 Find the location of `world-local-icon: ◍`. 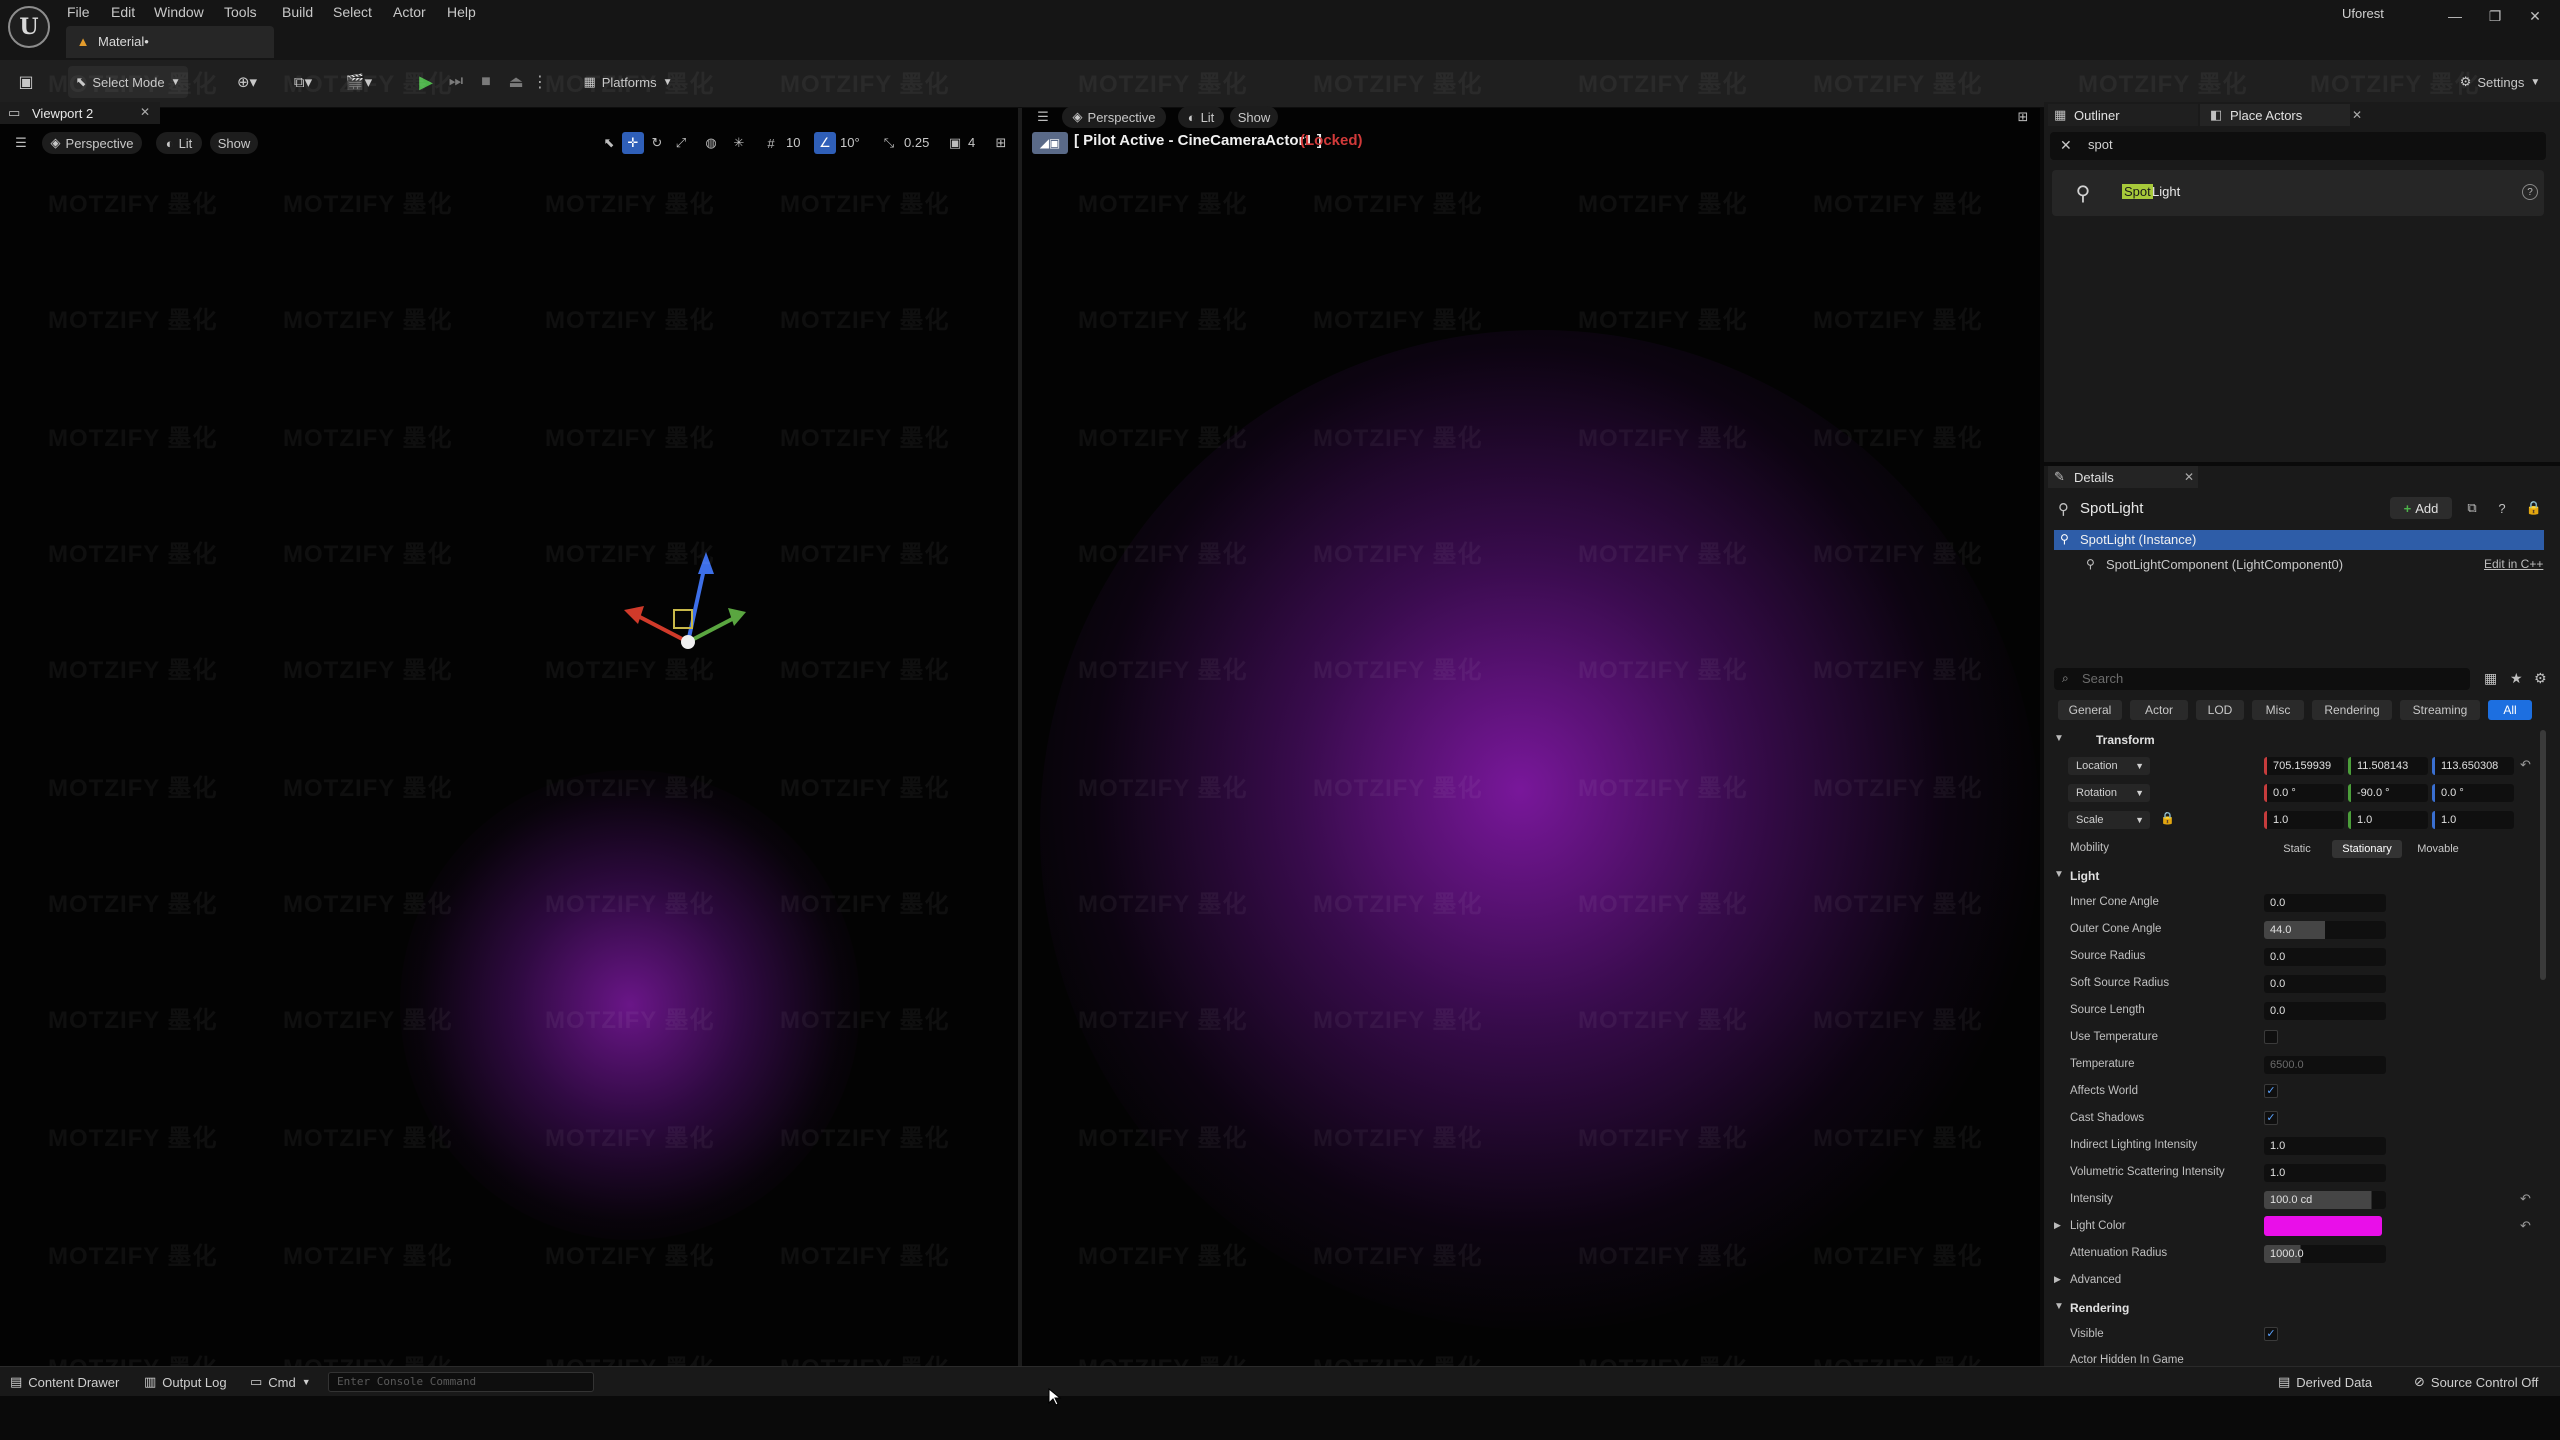

world-local-icon: ◍ is located at coordinates (711, 143).